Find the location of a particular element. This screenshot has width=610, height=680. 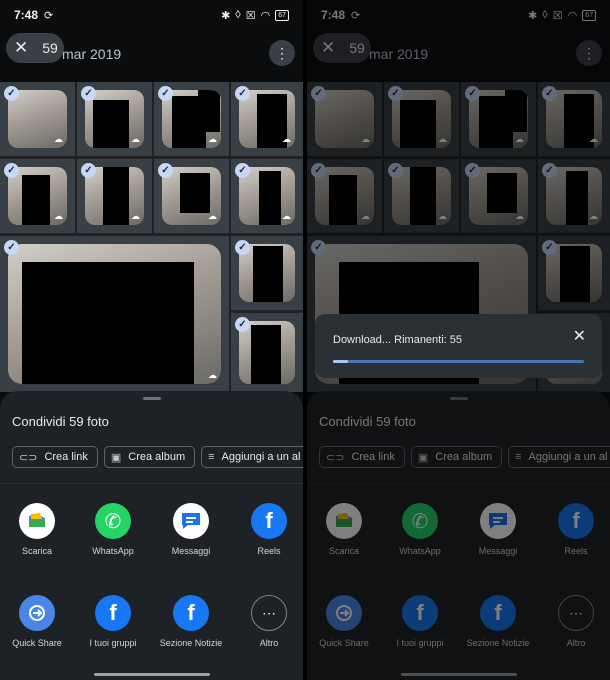

download-status-text: Download... Rimanenti: 55 is located at coordinates (398, 340).